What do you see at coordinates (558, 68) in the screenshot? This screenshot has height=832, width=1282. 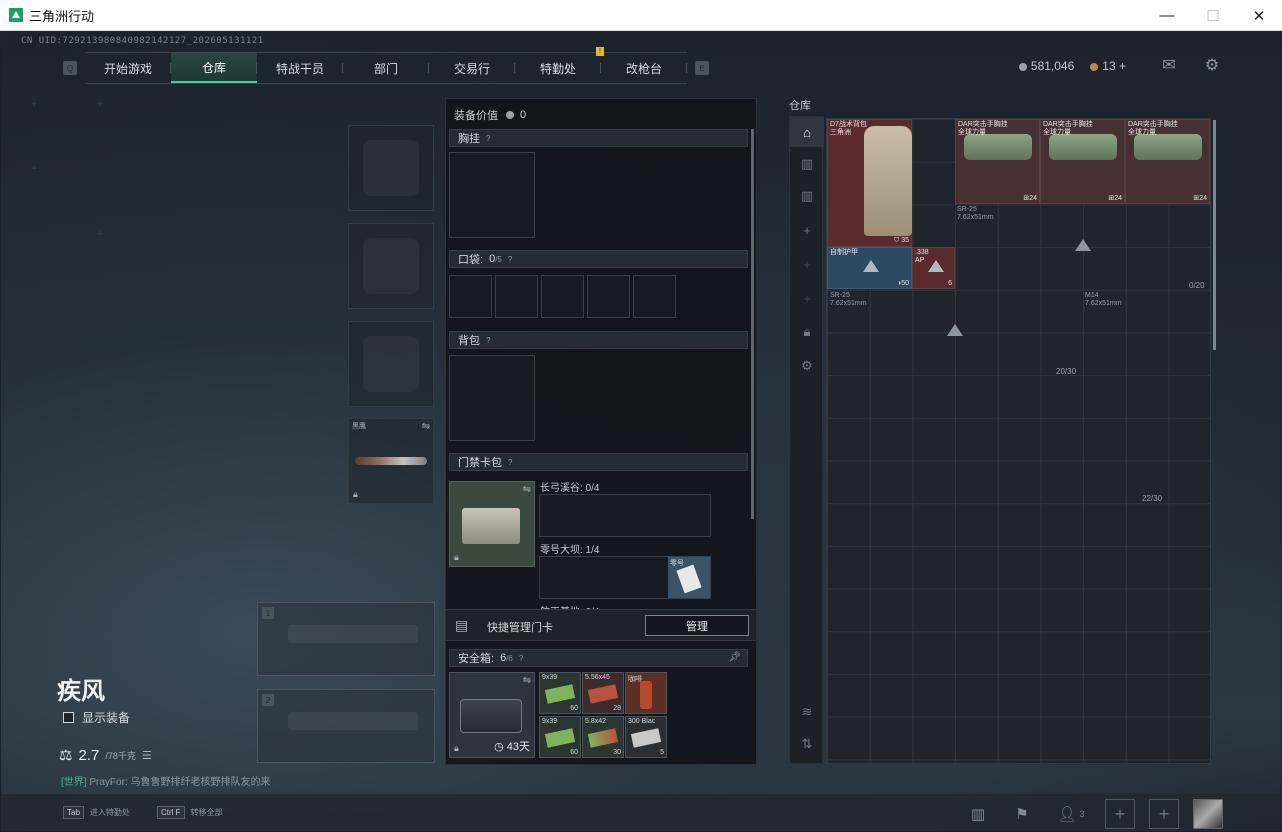 I see `tab-special-ops: 特勤处` at bounding box center [558, 68].